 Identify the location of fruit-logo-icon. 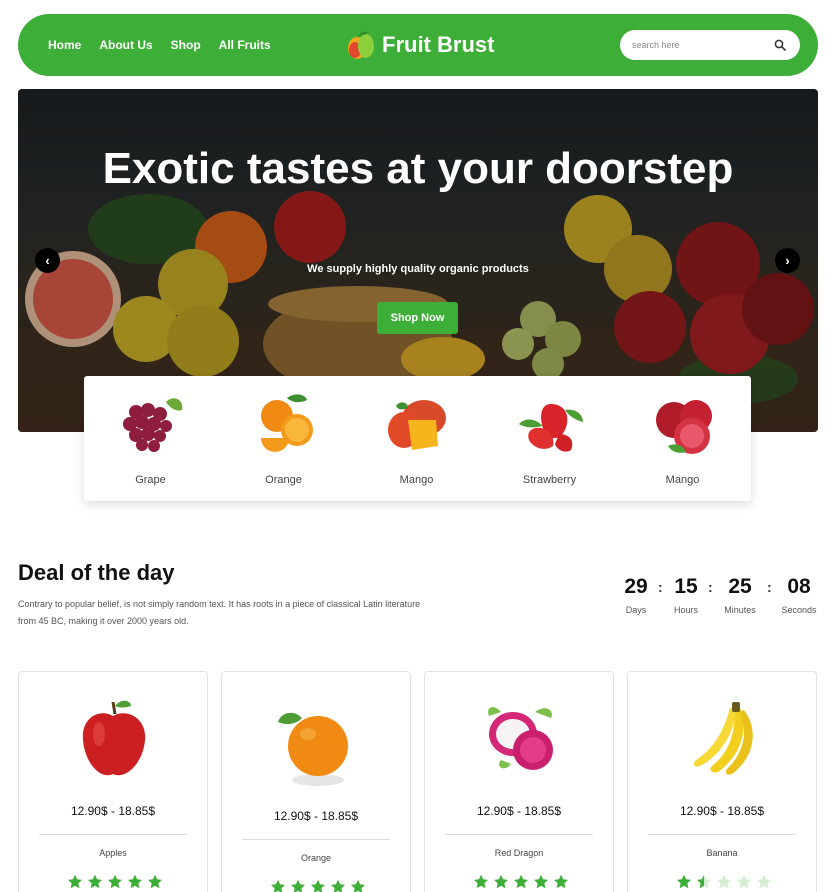
(361, 45).